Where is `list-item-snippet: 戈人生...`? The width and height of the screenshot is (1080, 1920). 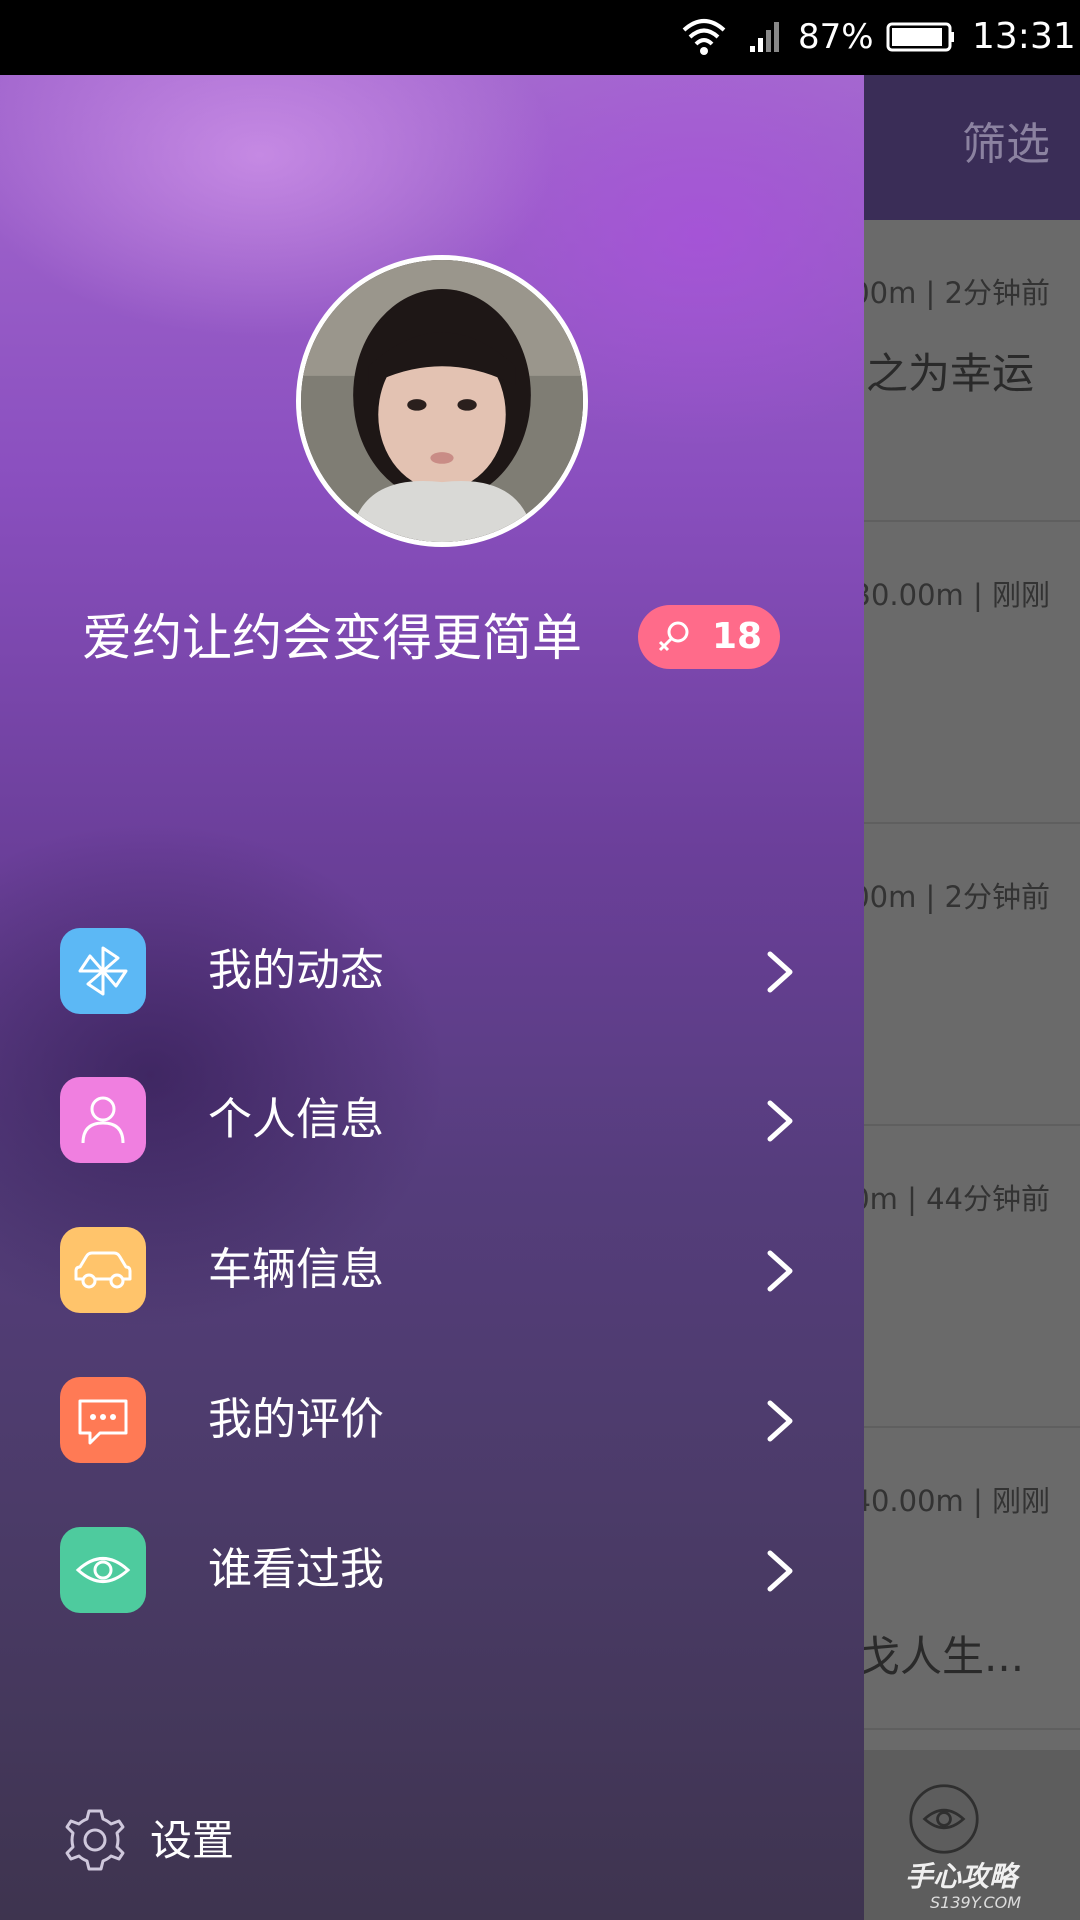 list-item-snippet: 戈人生... is located at coordinates (941, 1656).